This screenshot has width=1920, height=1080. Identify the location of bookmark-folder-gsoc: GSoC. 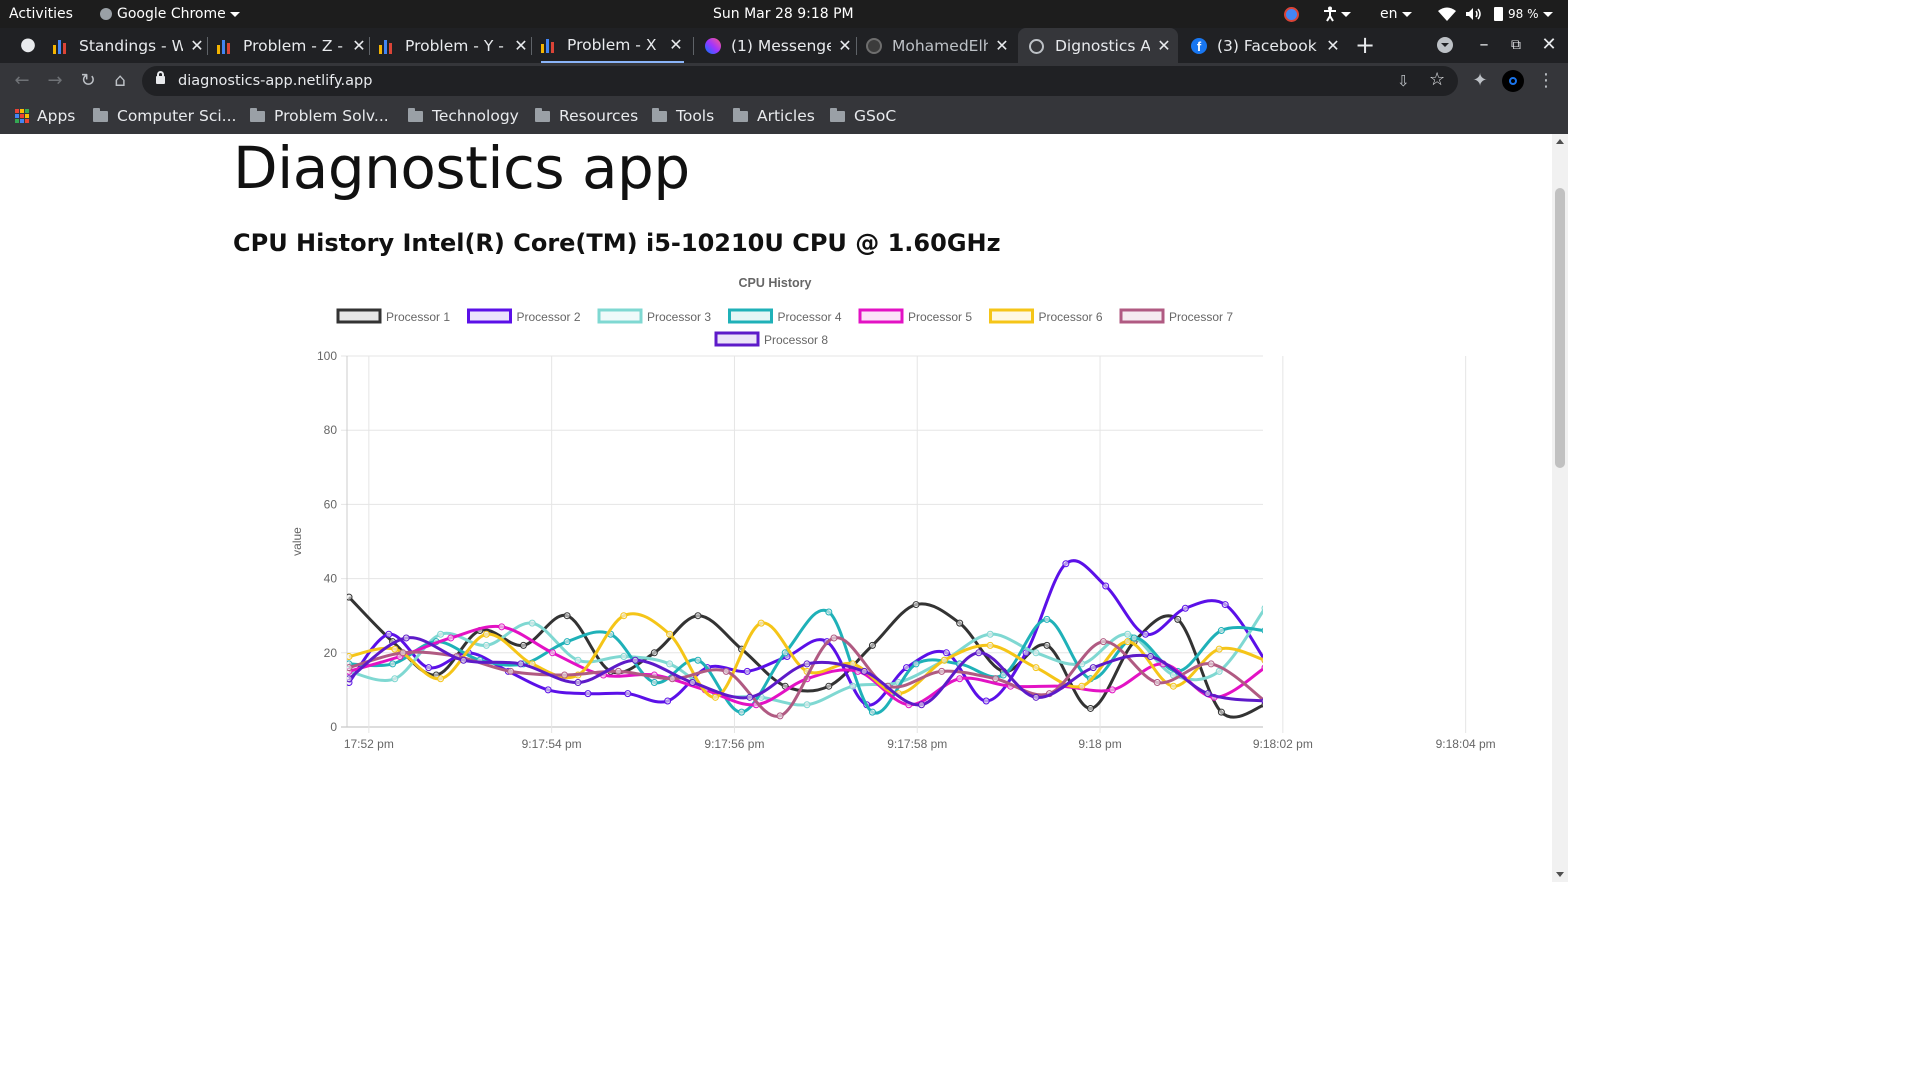
(863, 116).